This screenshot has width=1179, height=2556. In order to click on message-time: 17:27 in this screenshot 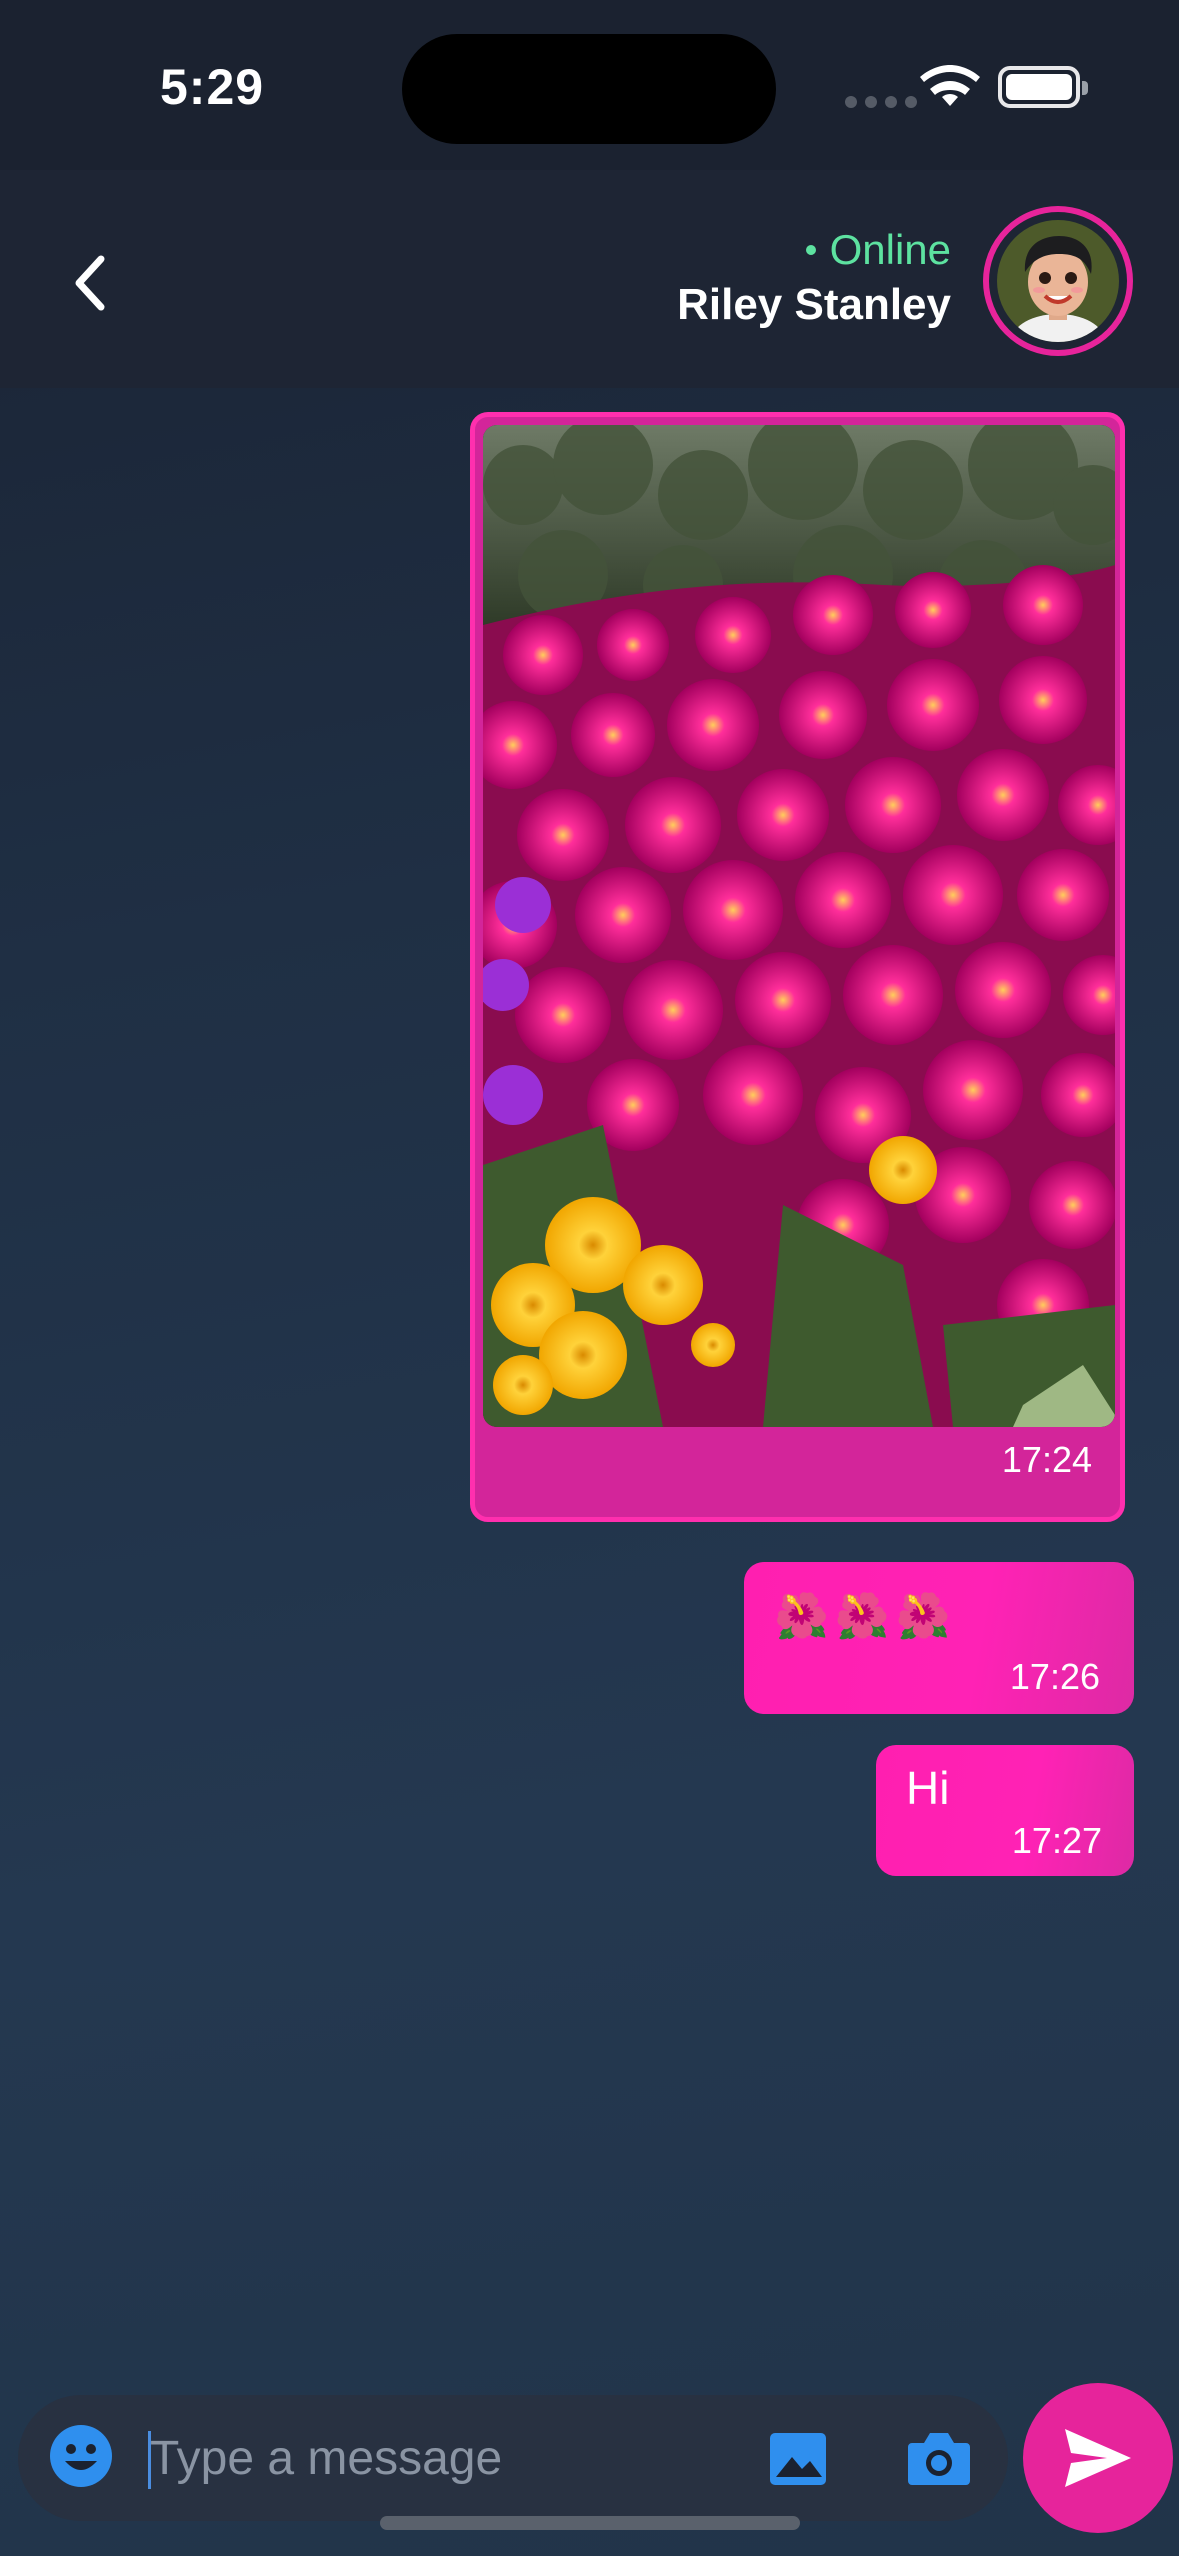, I will do `click(1056, 1840)`.